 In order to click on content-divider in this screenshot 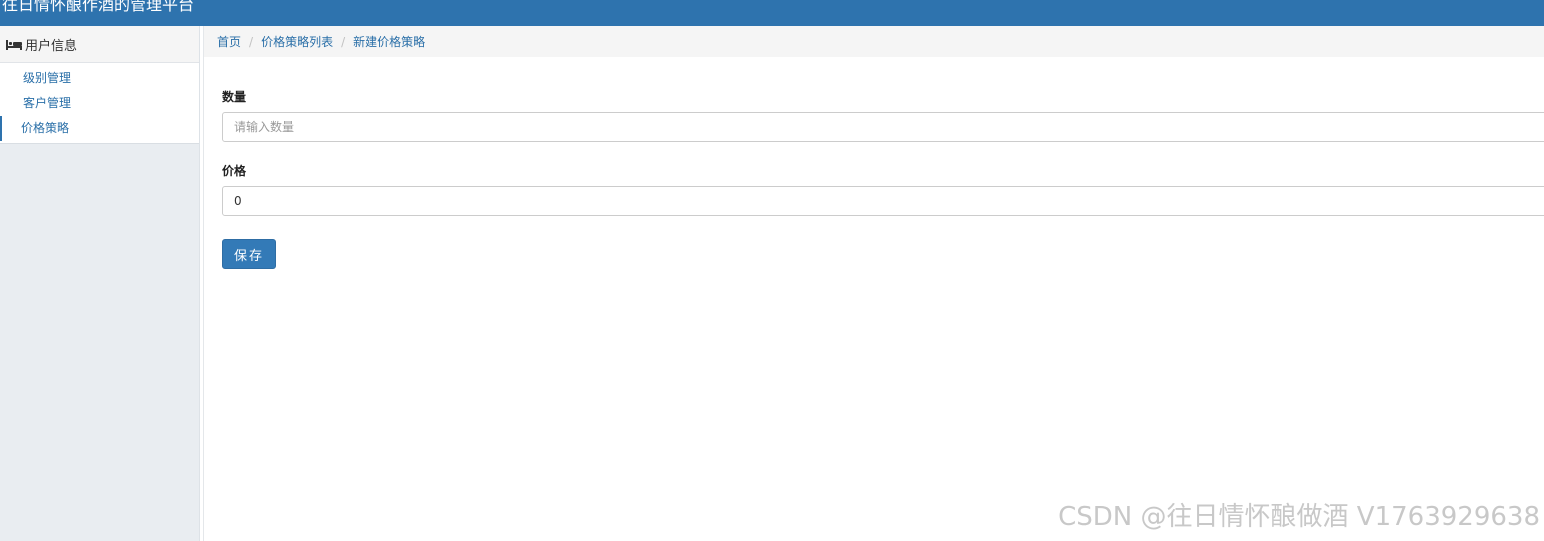, I will do `click(203, 283)`.